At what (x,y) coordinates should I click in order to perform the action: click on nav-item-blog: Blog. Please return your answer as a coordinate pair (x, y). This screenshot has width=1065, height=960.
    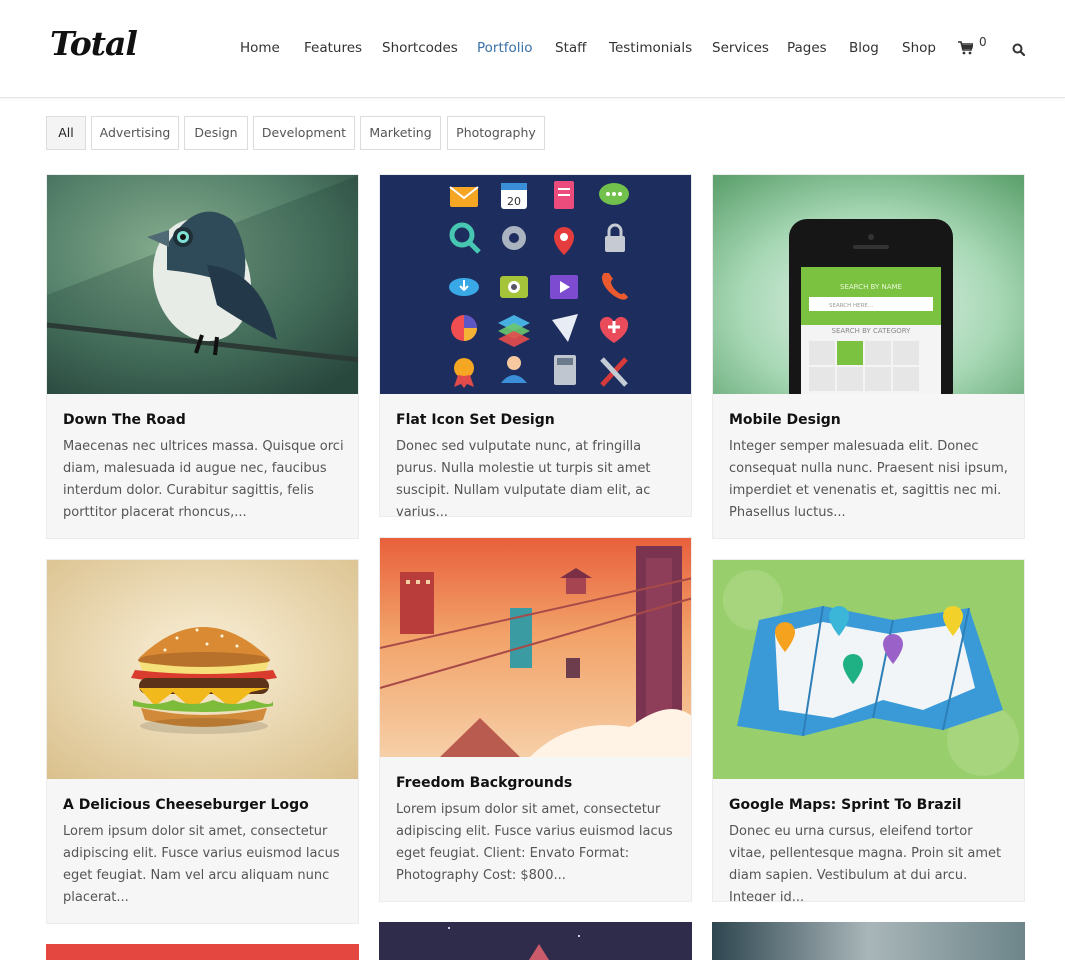
    Looking at the image, I should click on (864, 48).